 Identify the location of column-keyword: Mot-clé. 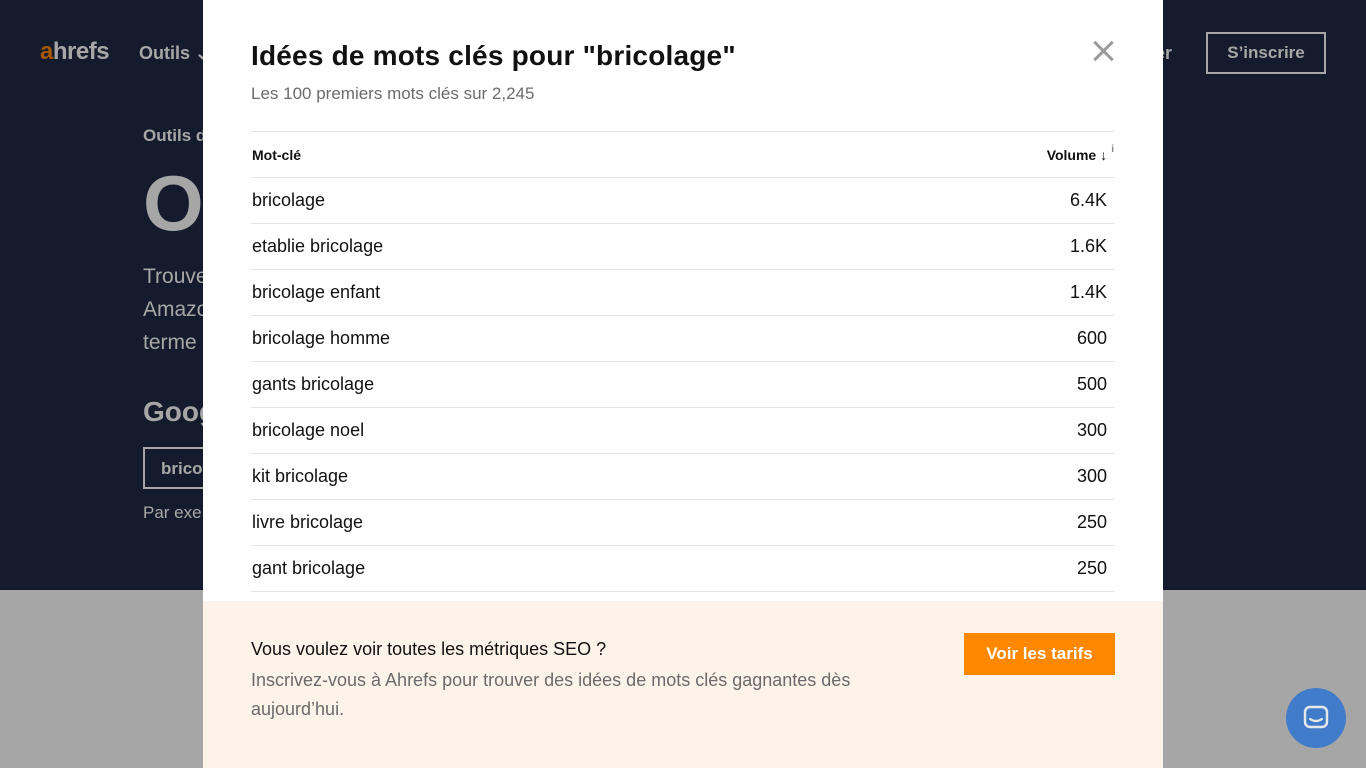
(276, 154).